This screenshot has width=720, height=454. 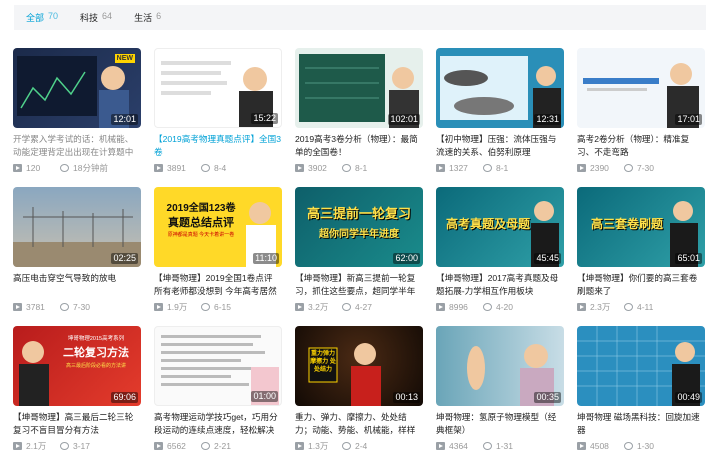 What do you see at coordinates (89, 18) in the screenshot?
I see `tab-label: 科技` at bounding box center [89, 18].